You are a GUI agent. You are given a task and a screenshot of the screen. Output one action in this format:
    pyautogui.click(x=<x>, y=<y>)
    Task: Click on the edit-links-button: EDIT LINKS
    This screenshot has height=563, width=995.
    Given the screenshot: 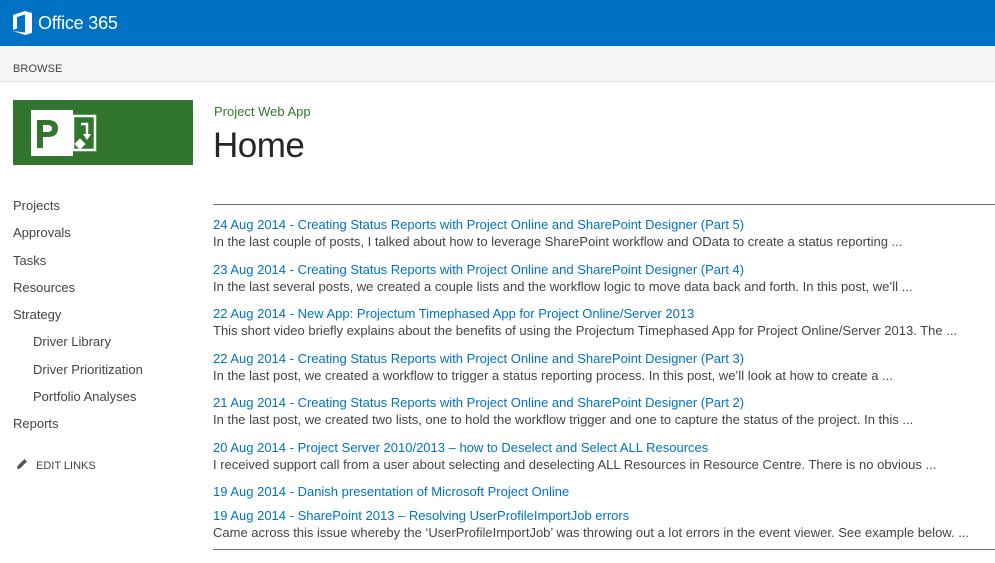 What is the action you would take?
    pyautogui.click(x=56, y=465)
    